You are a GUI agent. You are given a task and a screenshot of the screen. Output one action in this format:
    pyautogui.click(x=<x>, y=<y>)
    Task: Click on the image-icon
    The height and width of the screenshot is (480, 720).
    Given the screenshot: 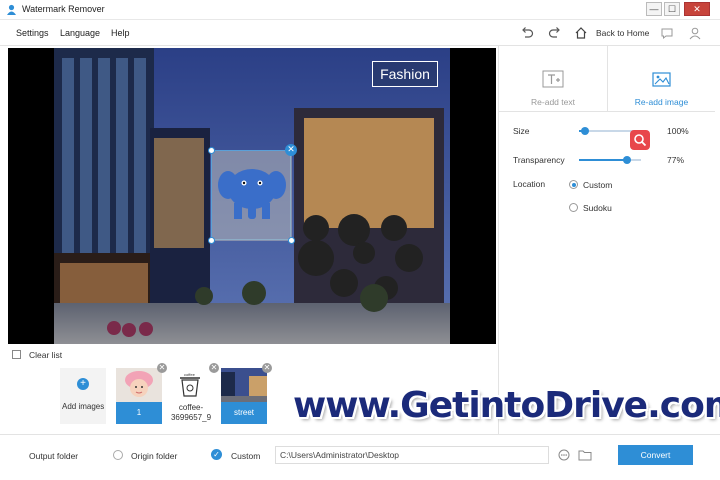 What is the action you would take?
    pyautogui.click(x=661, y=79)
    